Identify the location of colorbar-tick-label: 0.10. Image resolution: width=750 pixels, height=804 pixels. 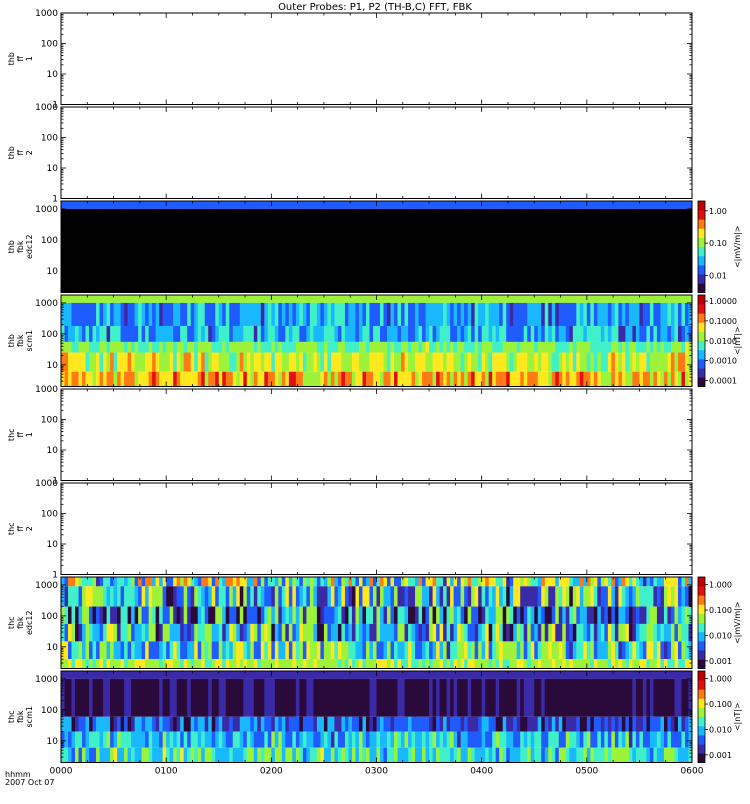
(718, 243).